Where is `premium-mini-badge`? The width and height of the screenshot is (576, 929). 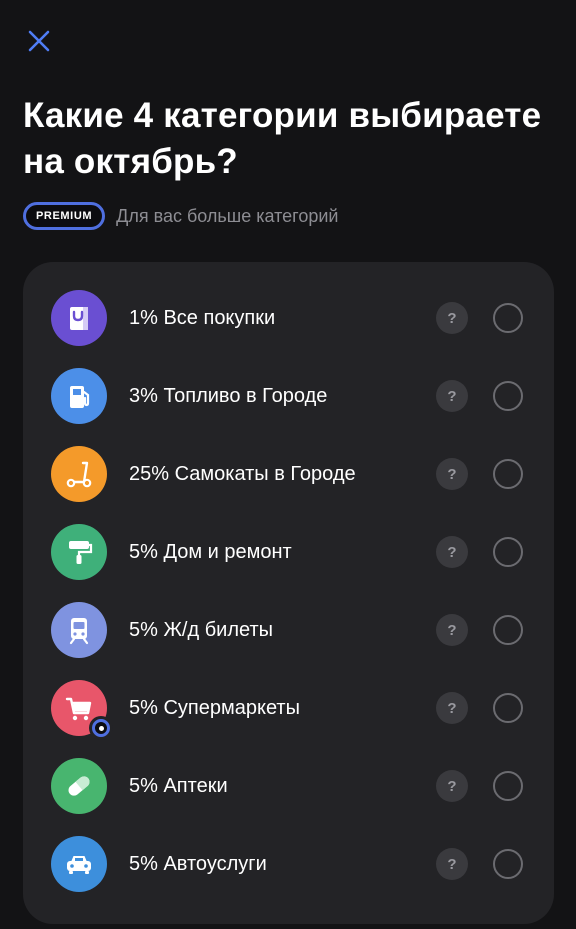 premium-mini-badge is located at coordinates (101, 728).